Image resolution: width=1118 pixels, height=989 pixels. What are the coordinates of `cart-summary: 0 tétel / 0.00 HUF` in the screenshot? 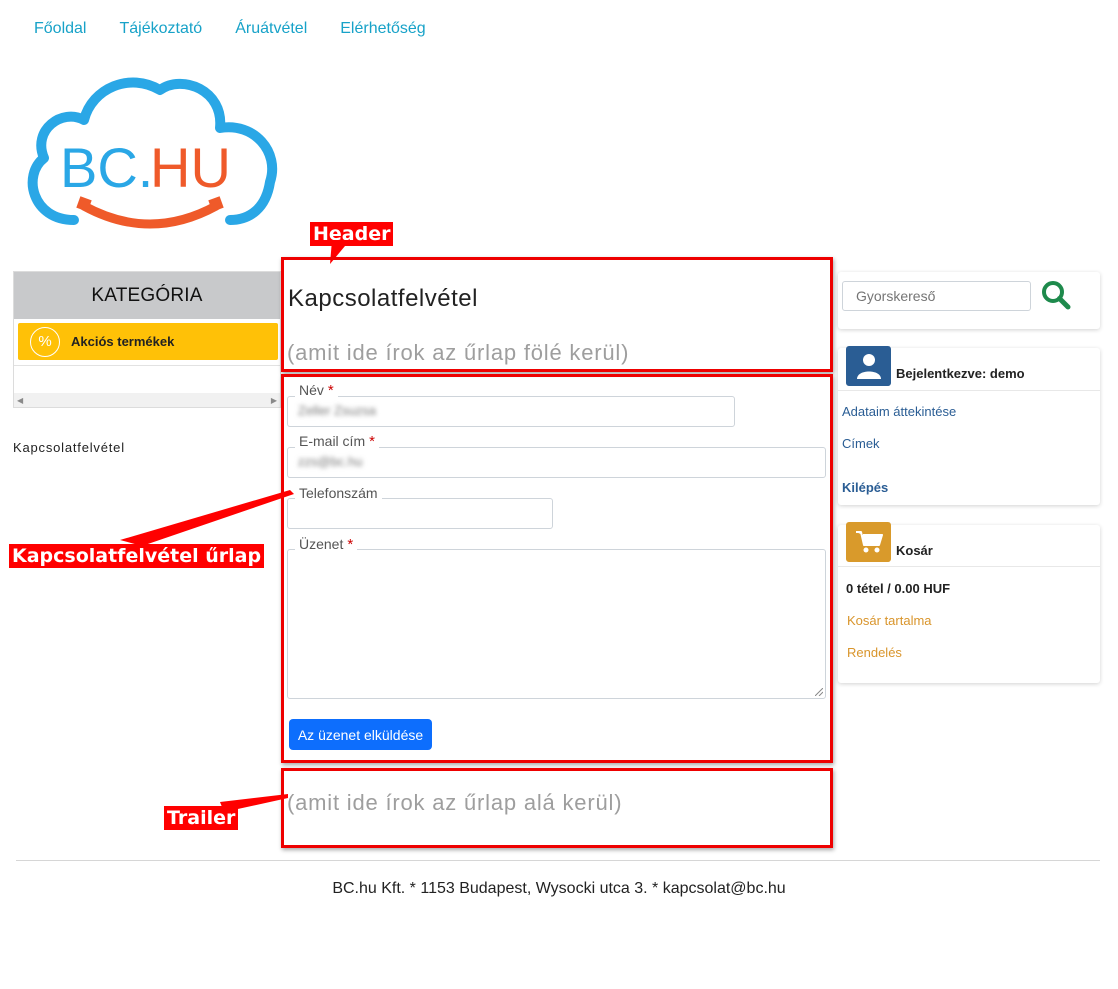 It's located at (898, 588).